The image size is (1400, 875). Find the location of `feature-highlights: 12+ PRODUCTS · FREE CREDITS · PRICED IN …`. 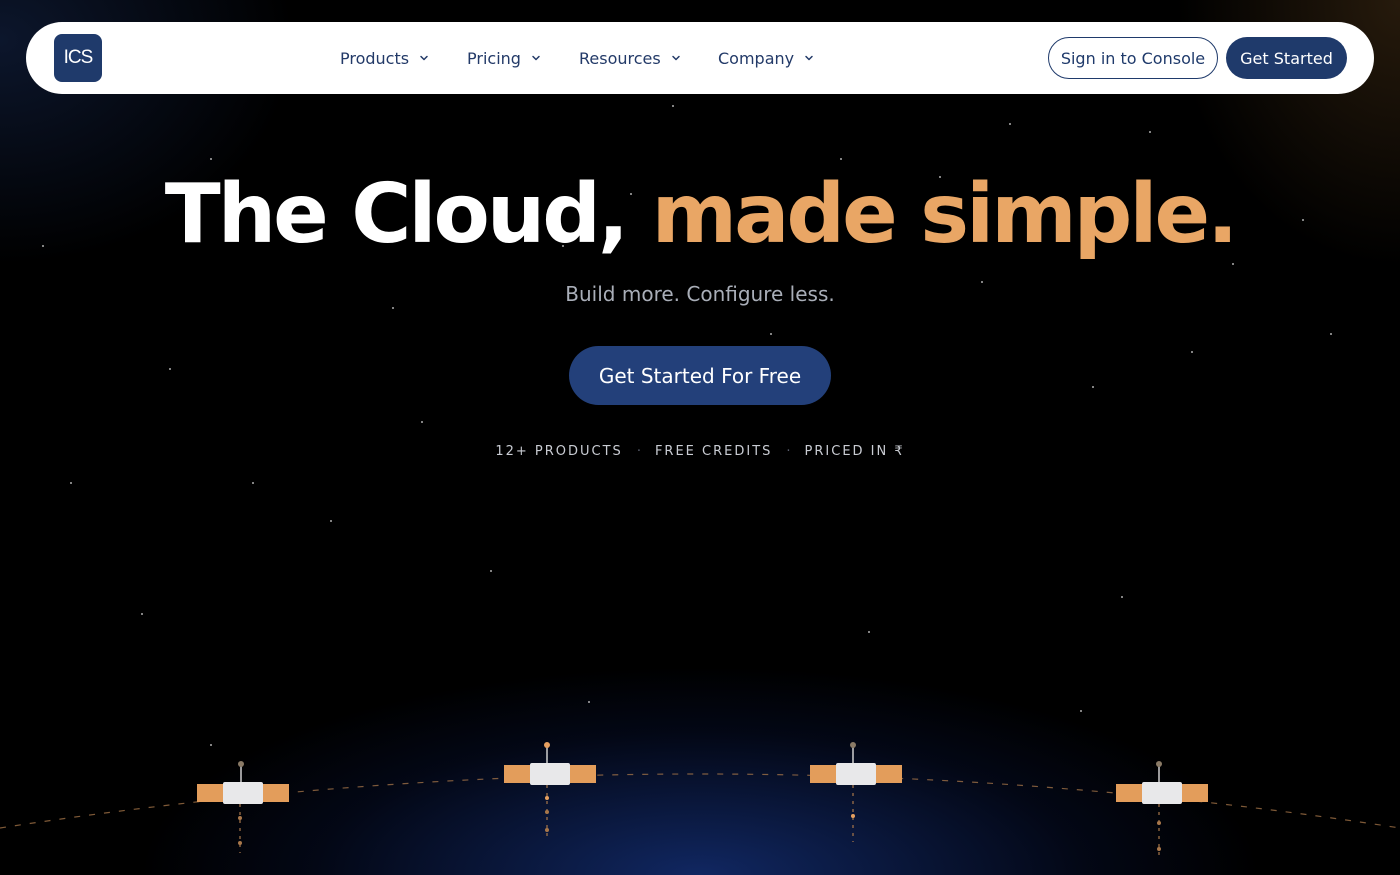

feature-highlights: 12+ PRODUCTS · FREE CREDITS · PRICED IN … is located at coordinates (700, 451).